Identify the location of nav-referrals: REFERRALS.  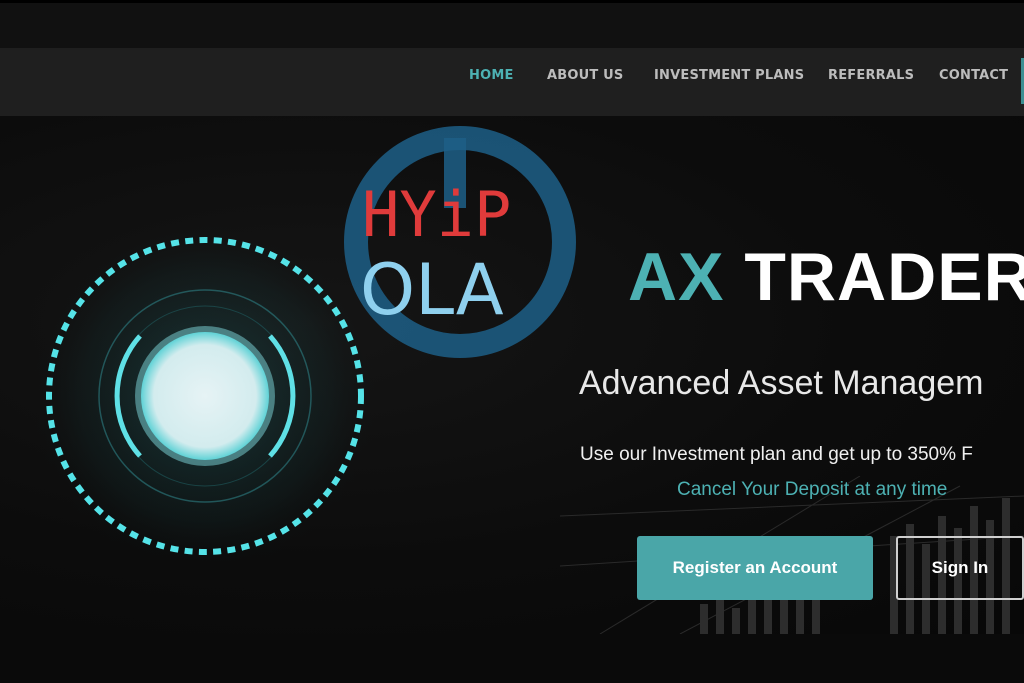
(871, 76).